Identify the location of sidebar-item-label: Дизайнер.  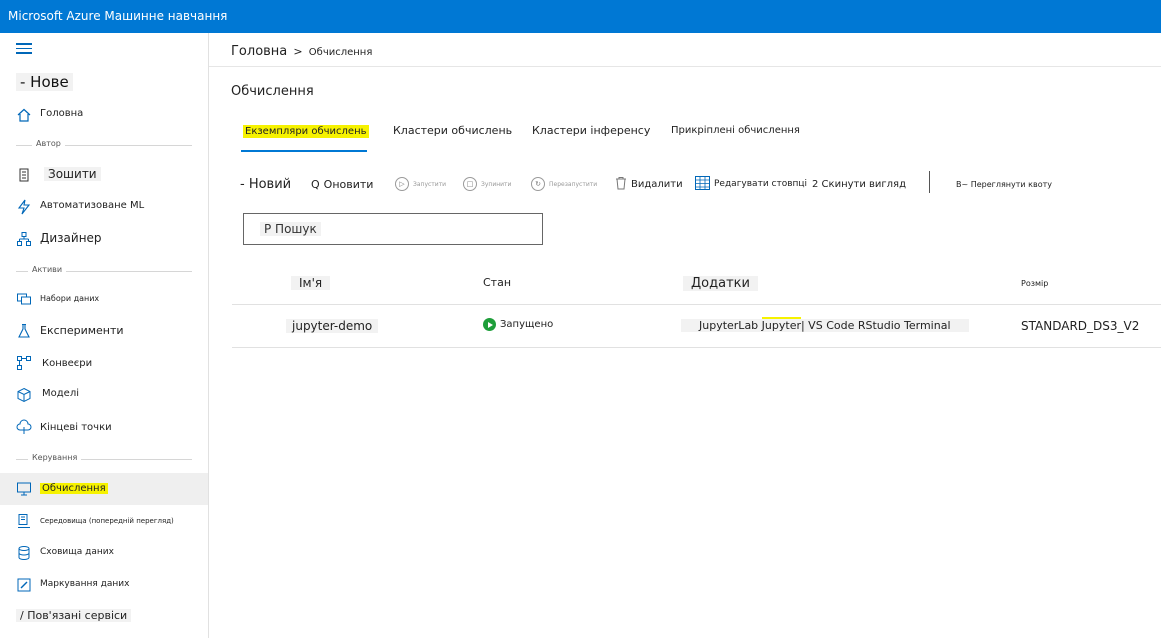
(71, 238).